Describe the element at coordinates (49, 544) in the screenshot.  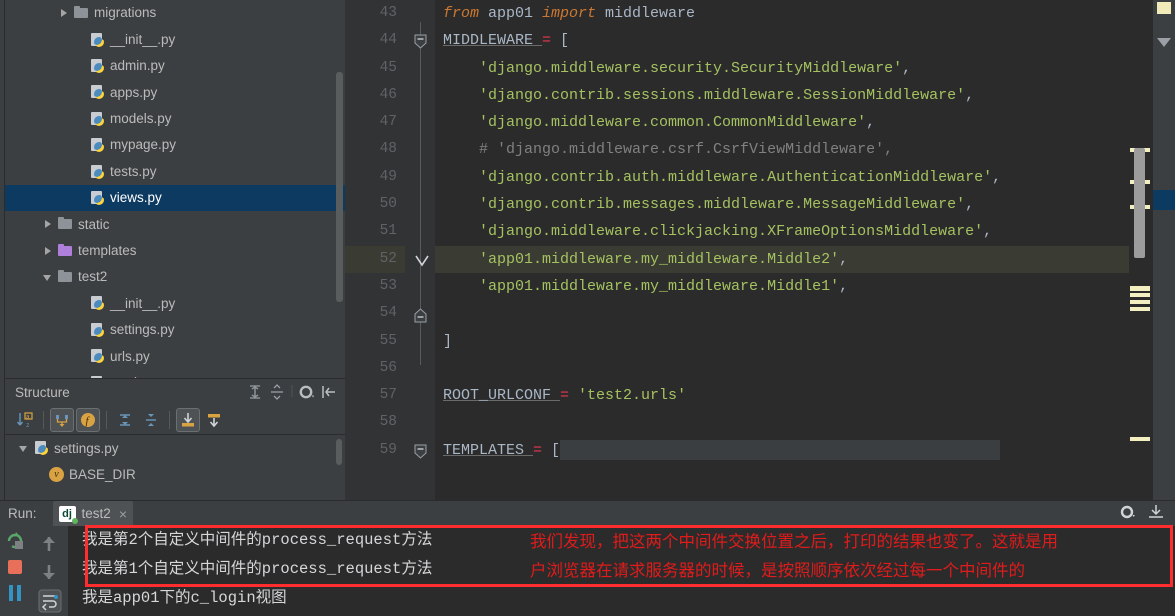
I see `up-arrow-icon` at that location.